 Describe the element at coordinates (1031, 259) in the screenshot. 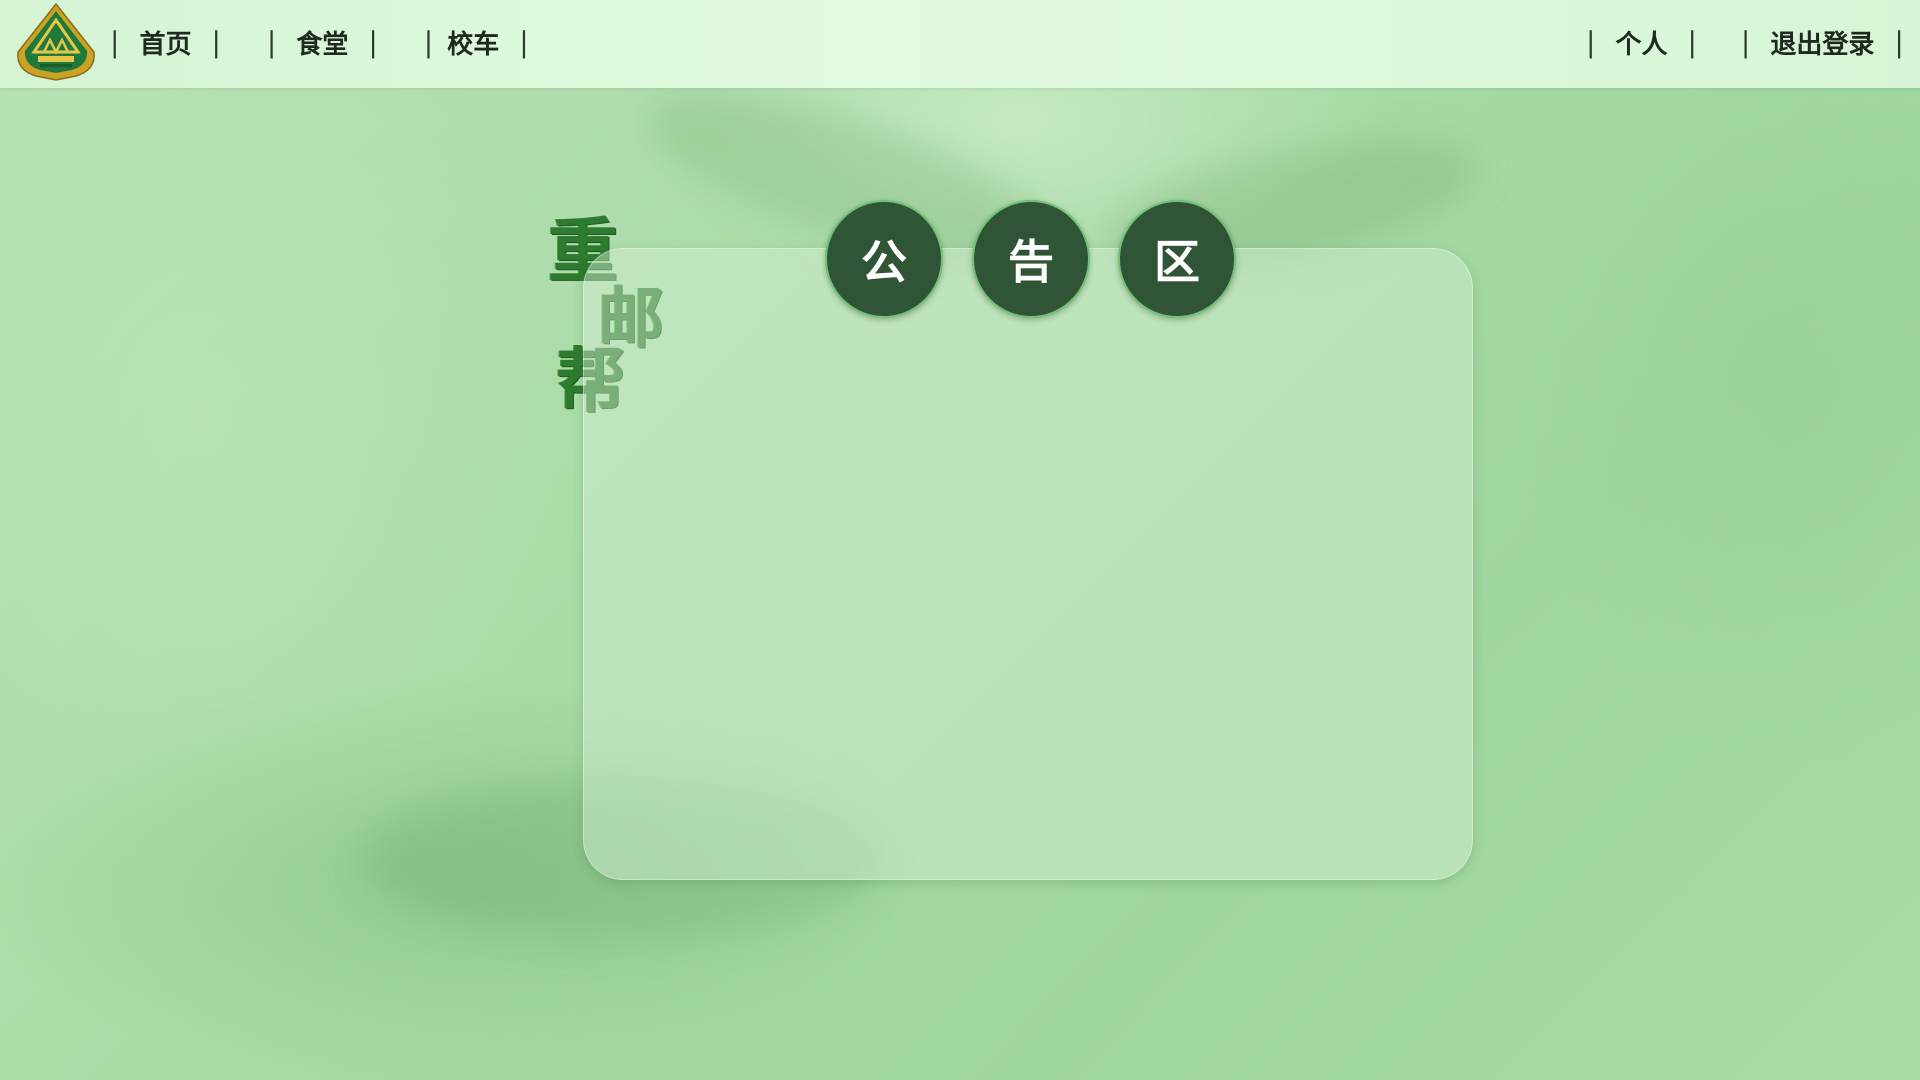

I see `notice-title-char: 告` at that location.